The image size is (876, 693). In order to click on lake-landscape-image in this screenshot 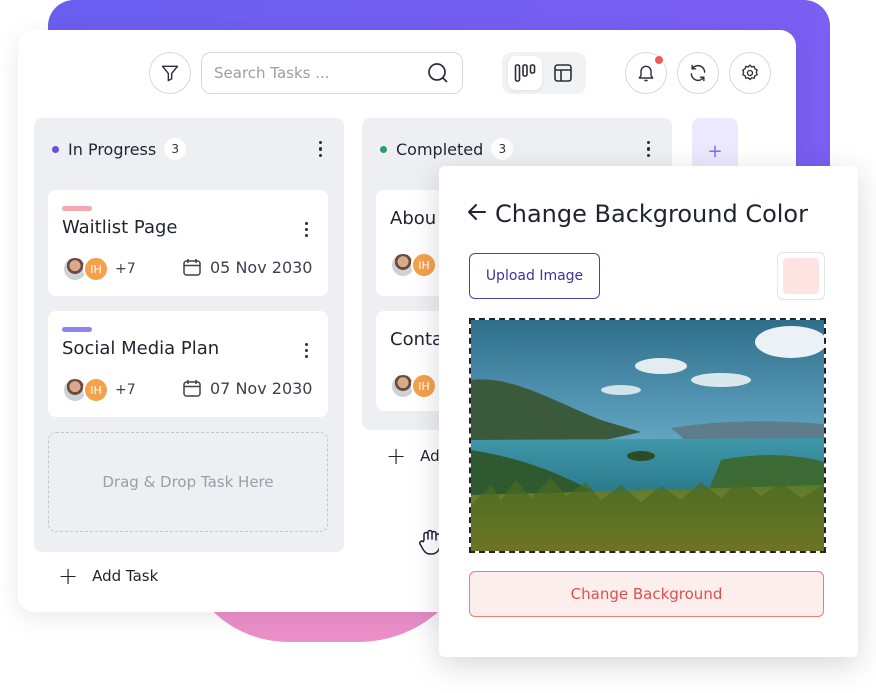, I will do `click(647, 435)`.